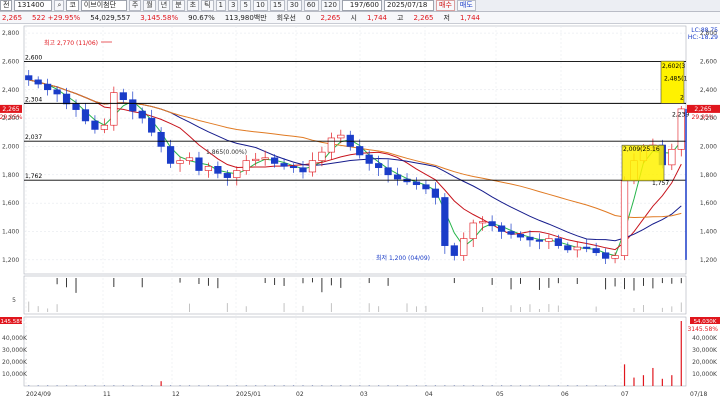 This screenshot has width=720, height=404. I want to click on period-button-minute: 분, so click(178, 5).